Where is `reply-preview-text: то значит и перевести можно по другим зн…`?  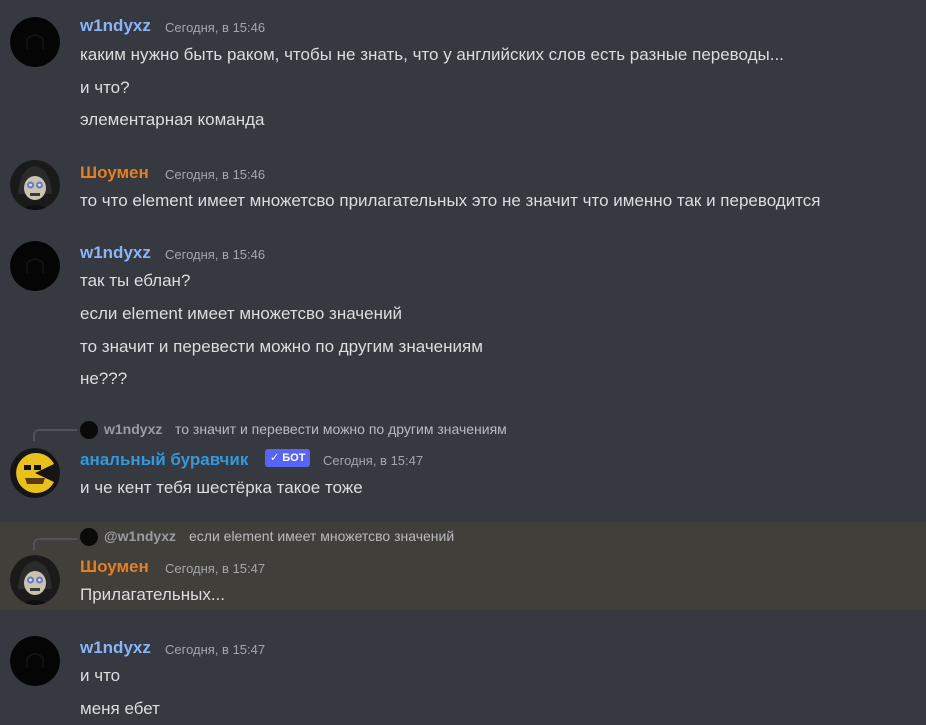 reply-preview-text: то значит и перевести можно по другим зн… is located at coordinates (341, 429).